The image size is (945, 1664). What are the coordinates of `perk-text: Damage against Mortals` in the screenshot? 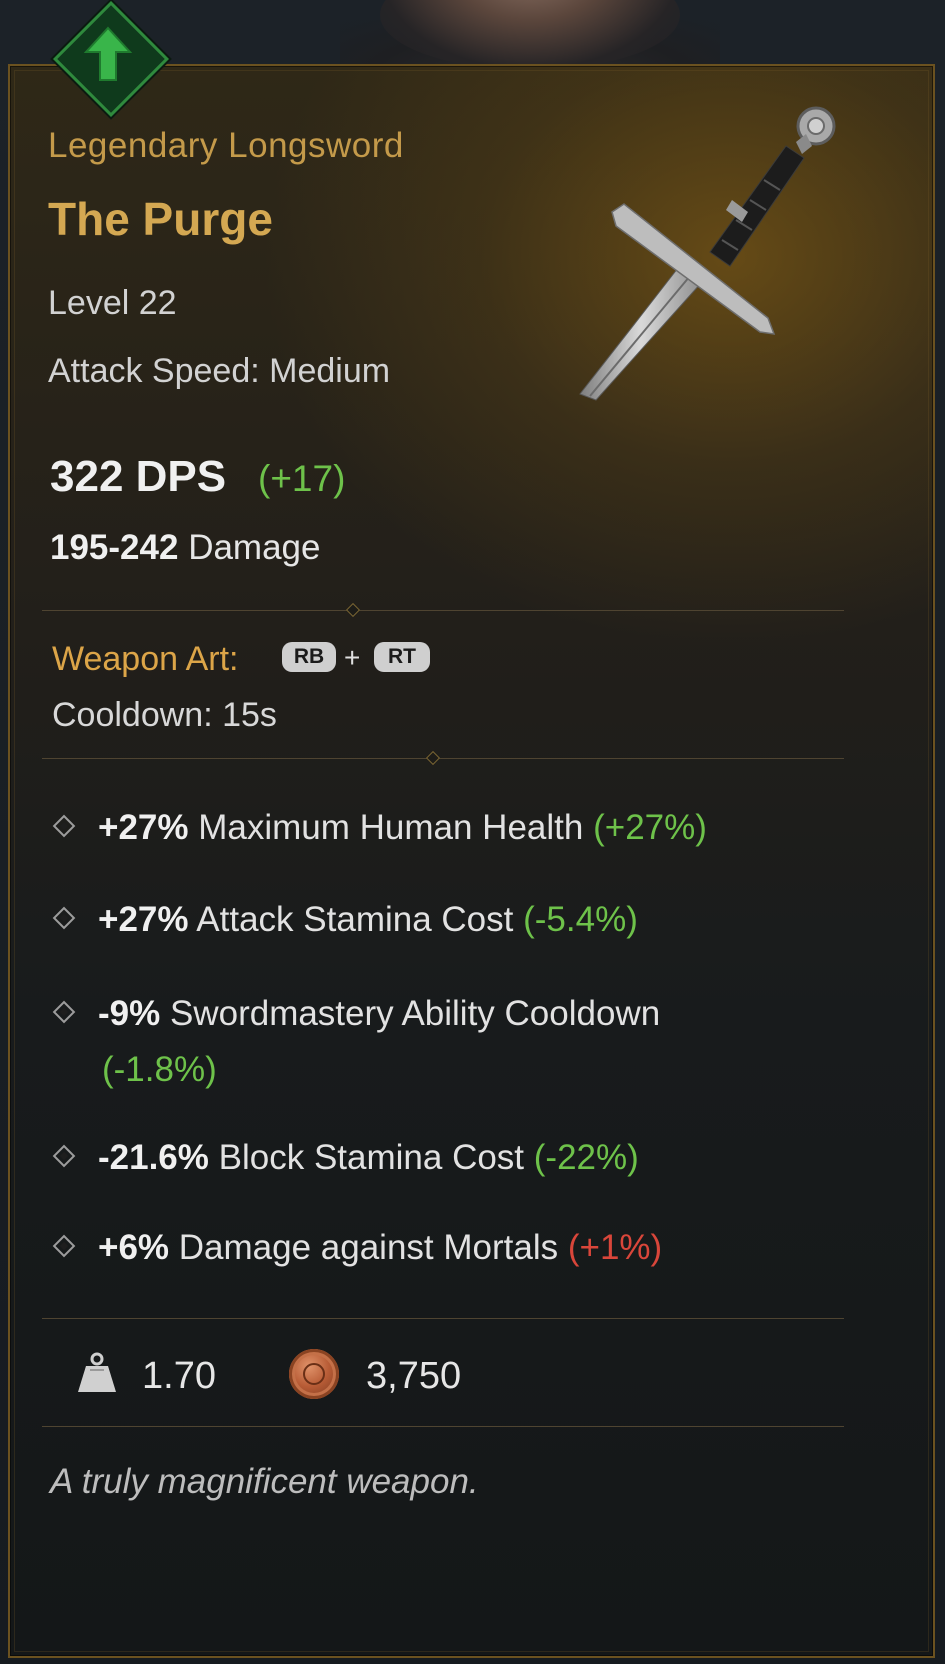 It's located at (368, 1247).